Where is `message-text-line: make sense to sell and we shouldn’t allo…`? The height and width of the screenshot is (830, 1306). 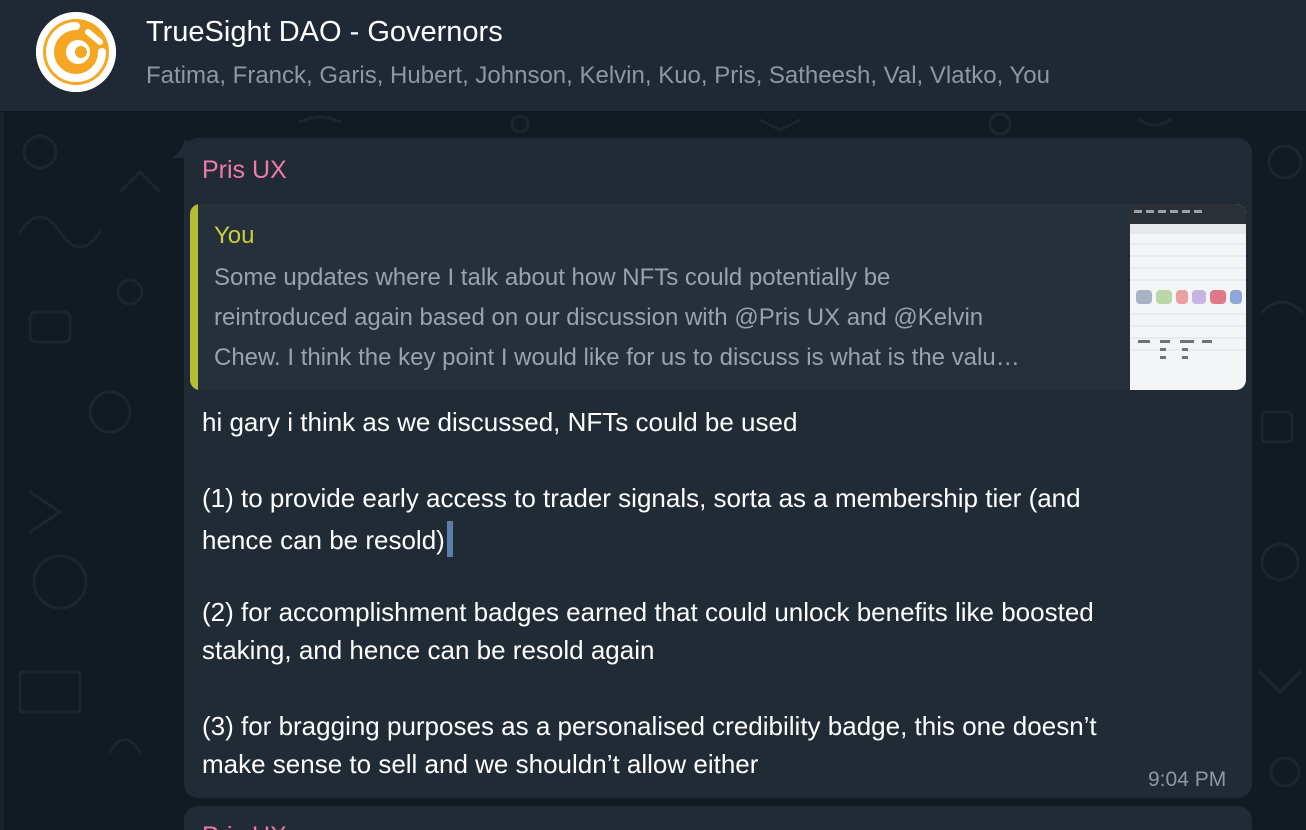
message-text-line: make sense to sell and we shouldn’t allo… is located at coordinates (480, 764).